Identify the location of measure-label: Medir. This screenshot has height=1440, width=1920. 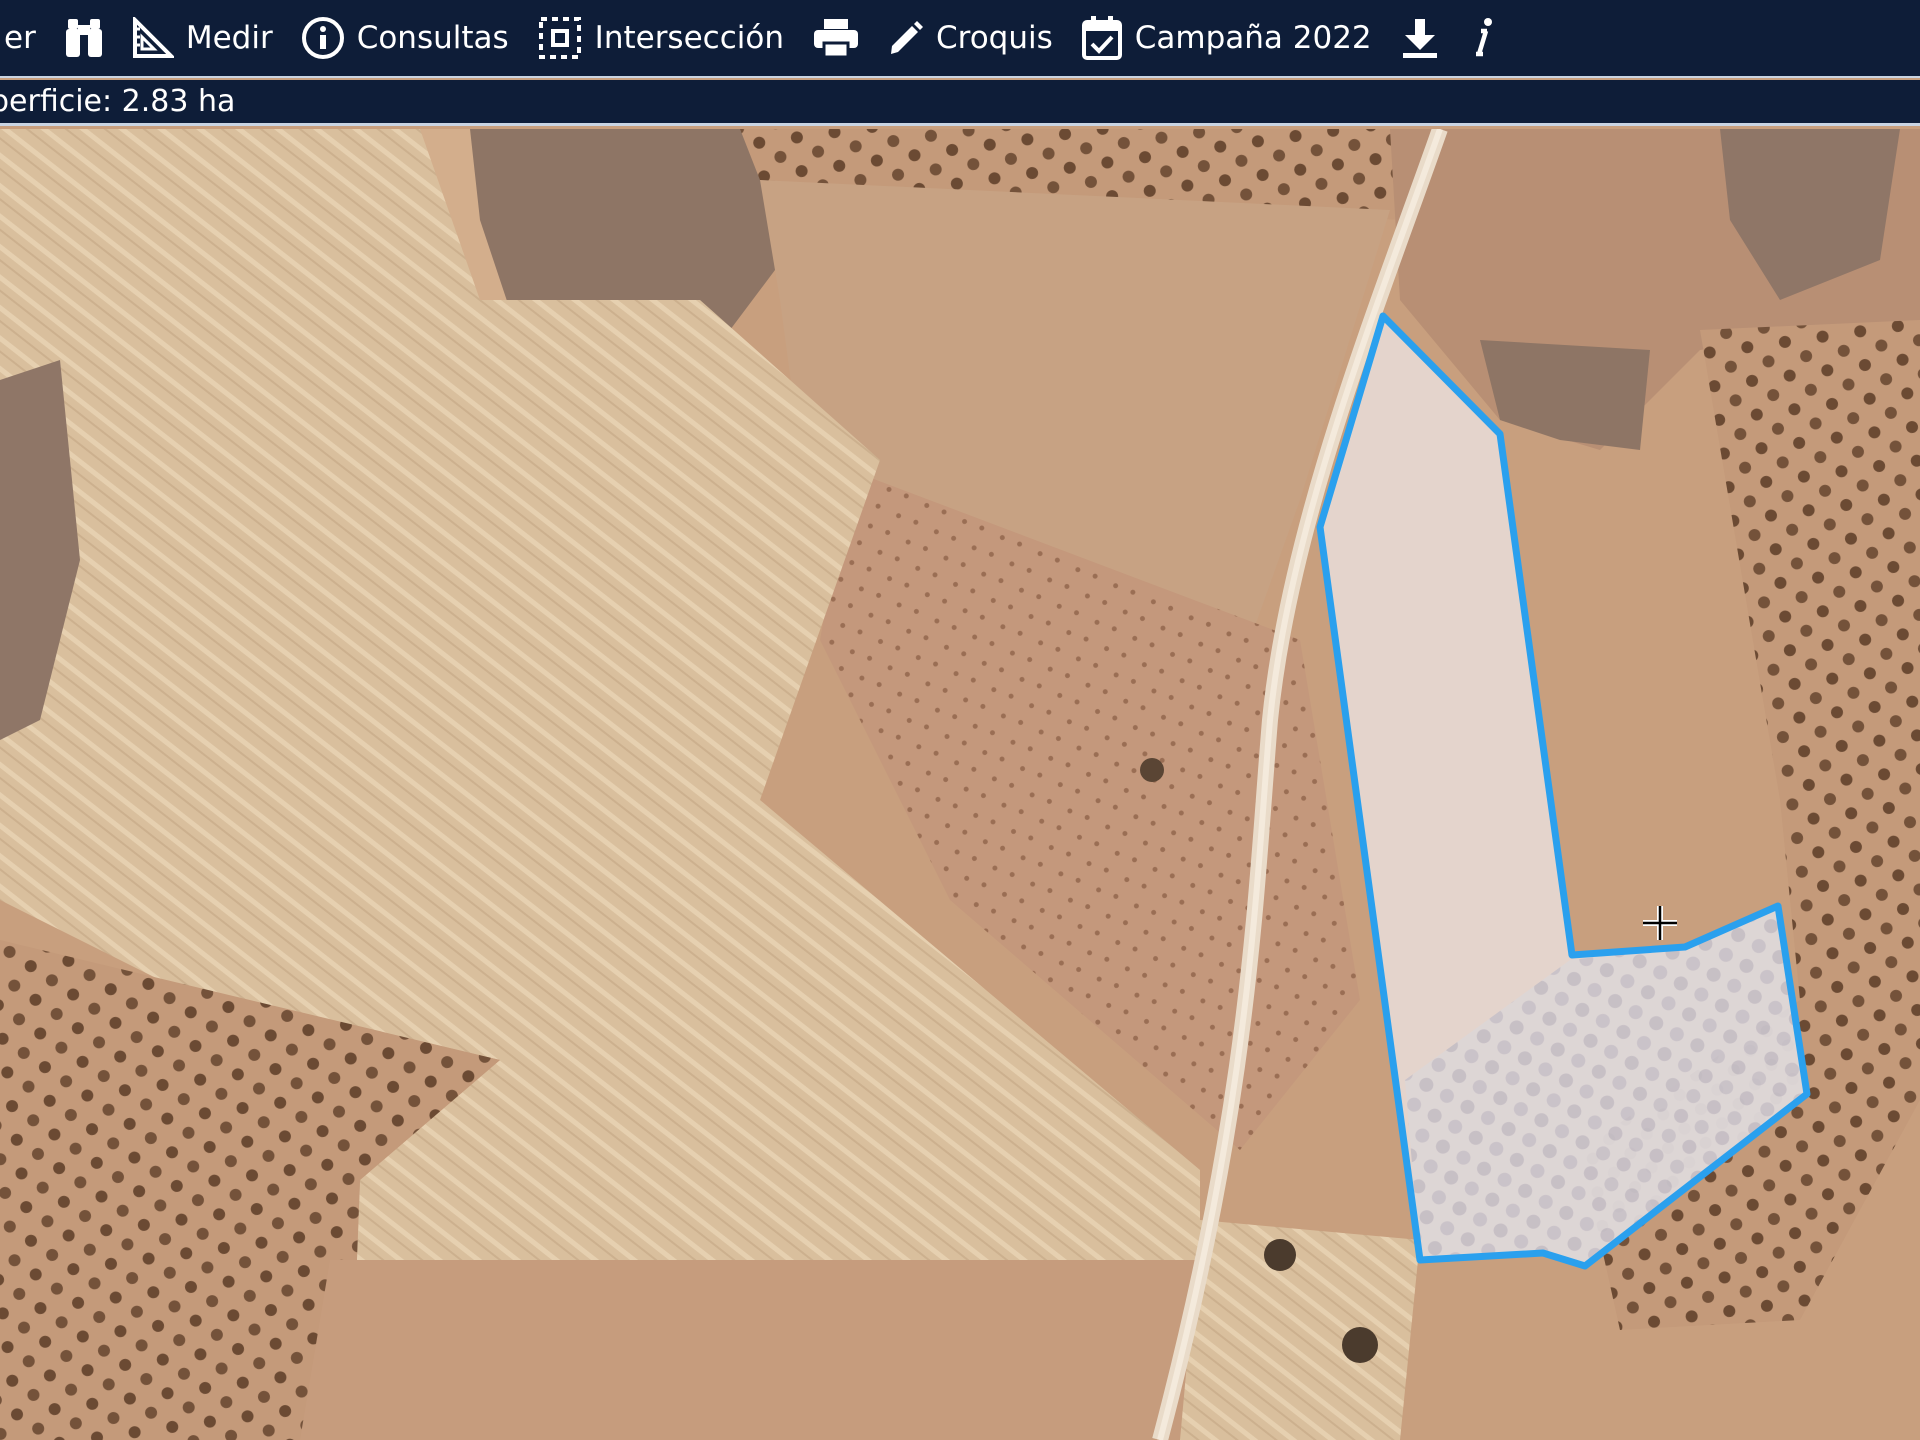
(229, 38).